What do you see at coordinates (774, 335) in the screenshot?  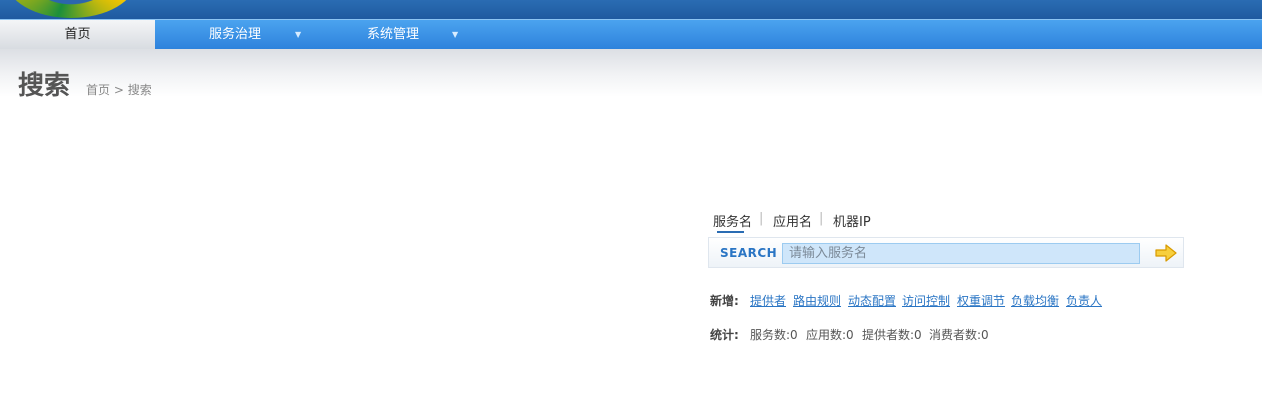 I see `stat-service-count: 服务数:0` at bounding box center [774, 335].